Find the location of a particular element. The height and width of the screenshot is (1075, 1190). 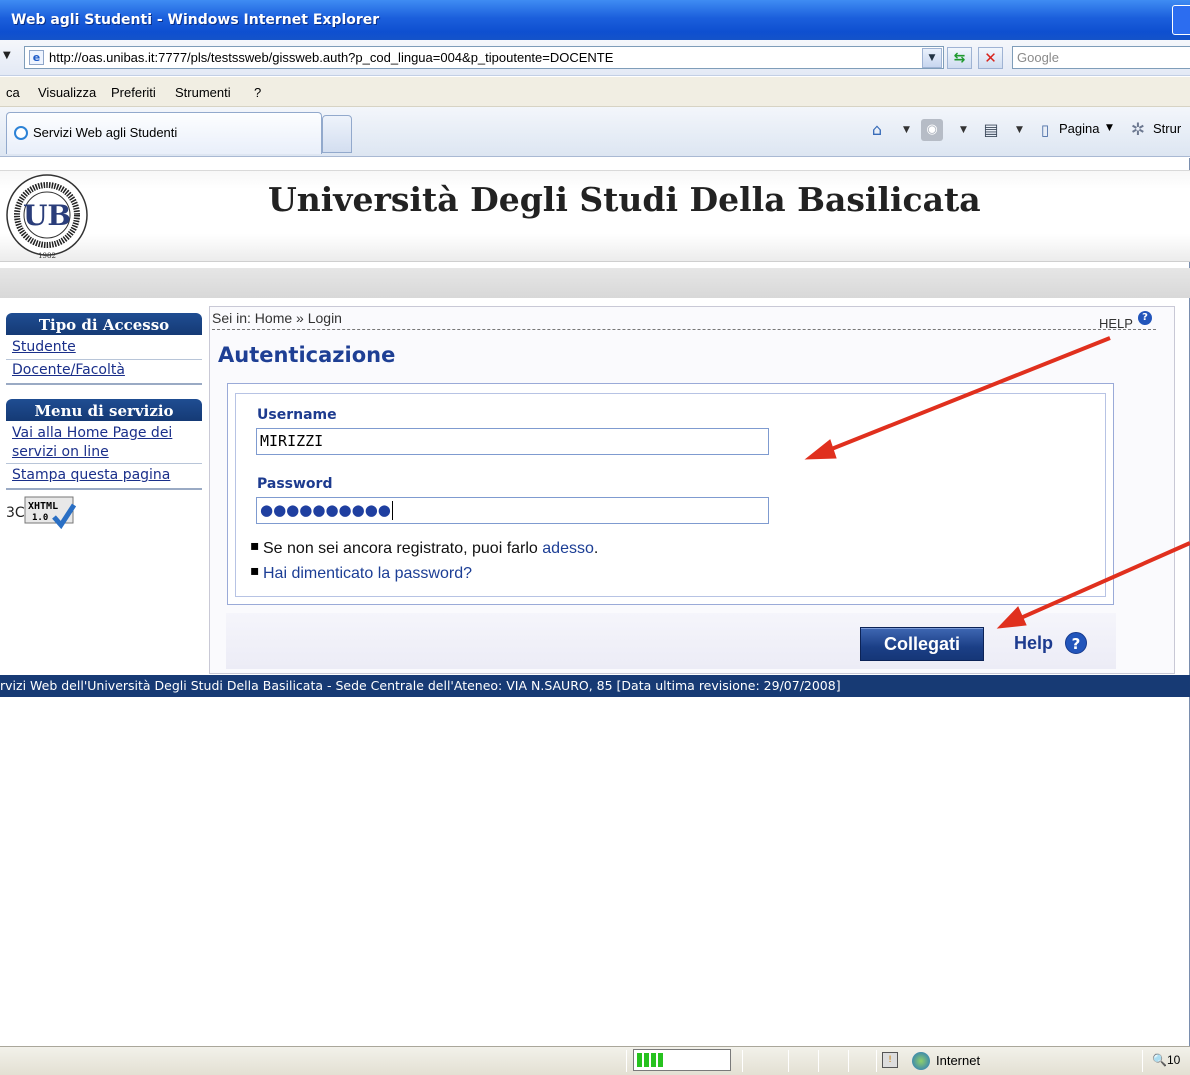

feeds-icon: ◉ is located at coordinates (932, 130).